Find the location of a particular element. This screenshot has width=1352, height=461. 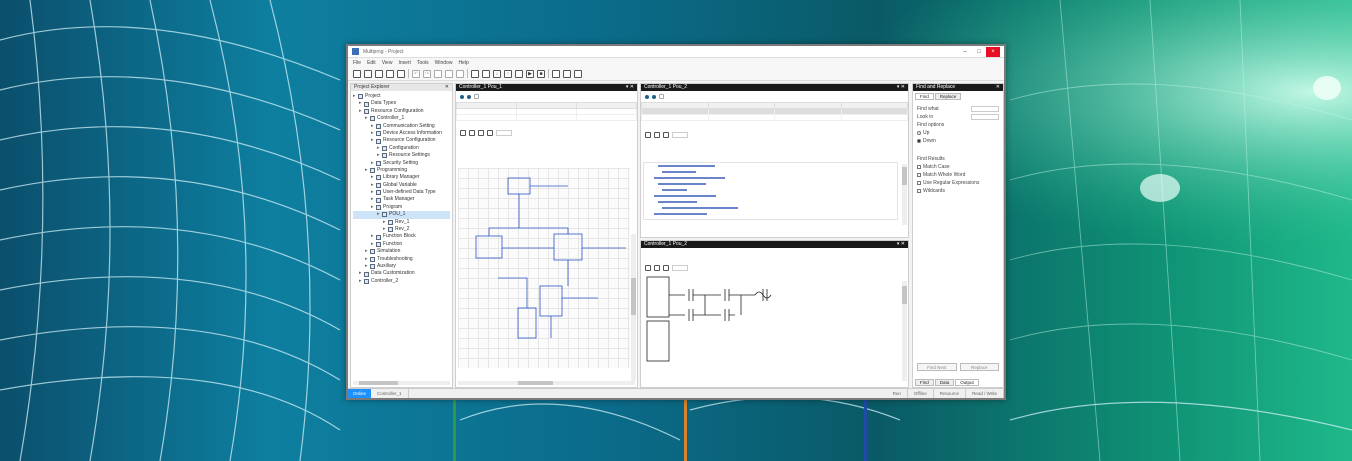

tab-find: Find is located at coordinates (924, 96).